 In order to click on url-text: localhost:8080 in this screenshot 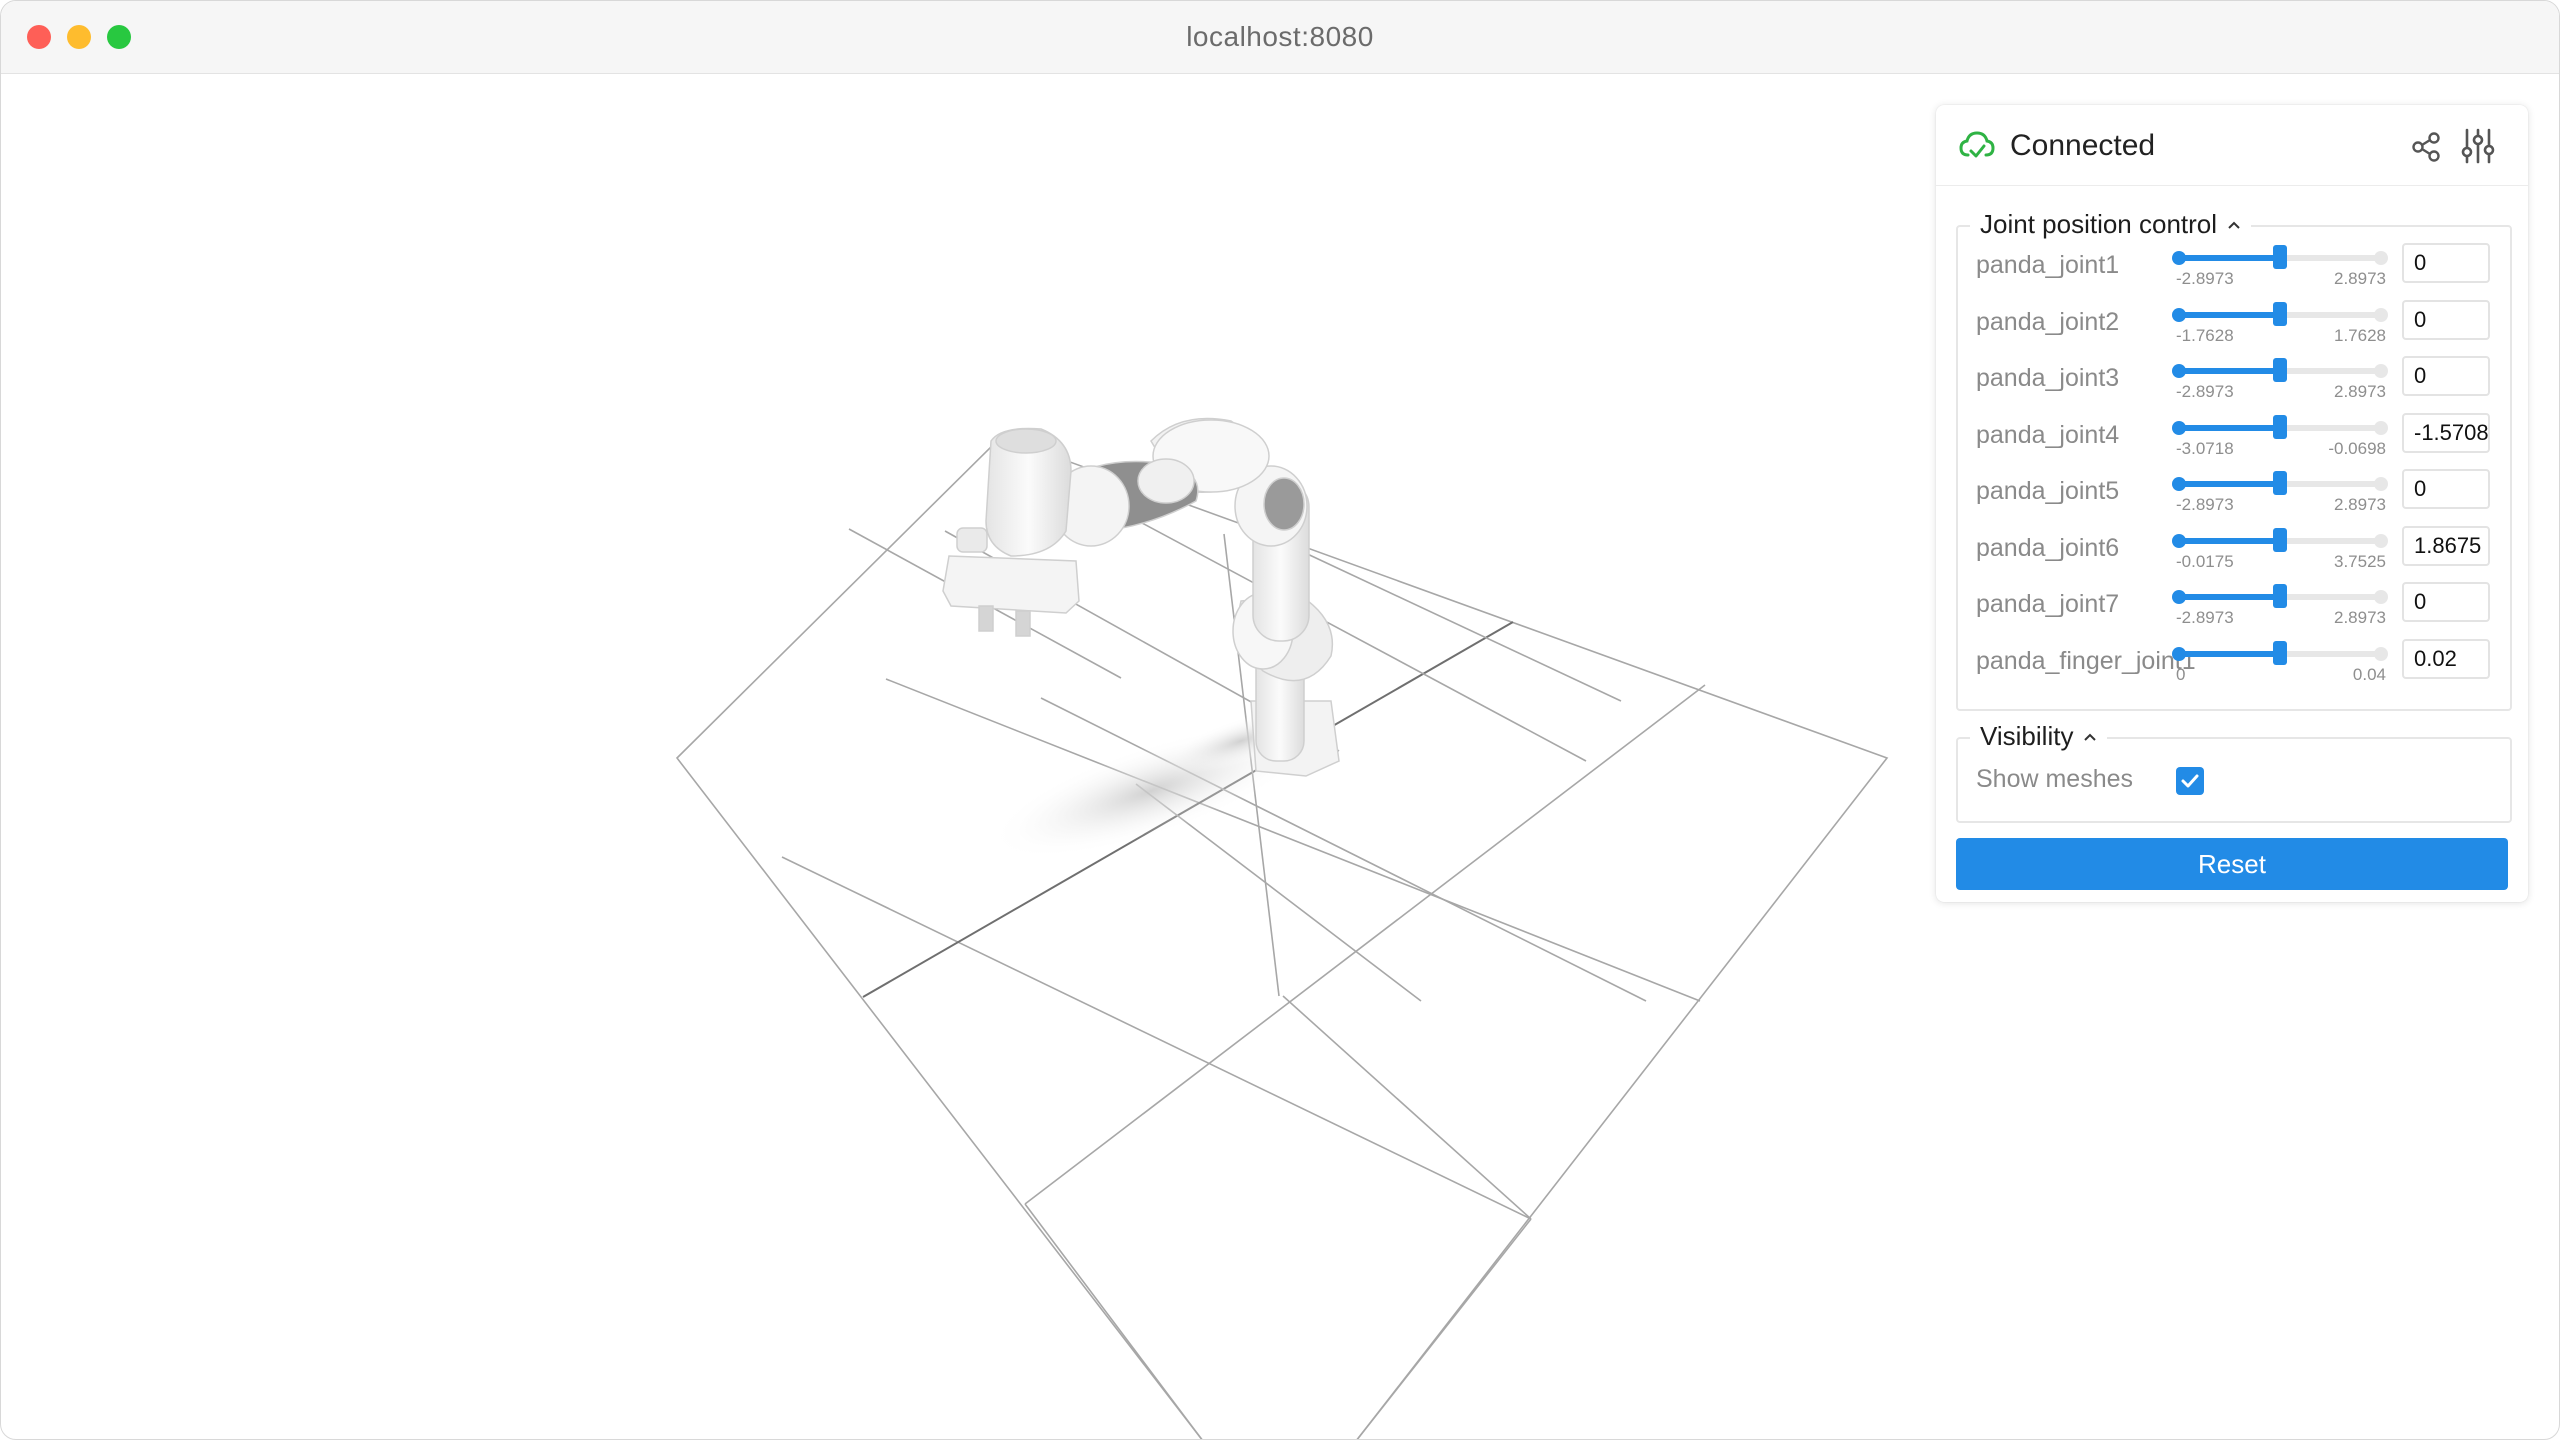, I will do `click(1280, 36)`.